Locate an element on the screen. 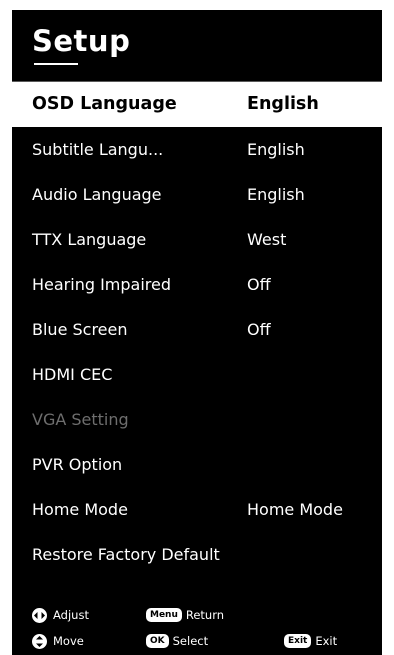  menu-item-osd-language: OSD Language English is located at coordinates (197, 104).